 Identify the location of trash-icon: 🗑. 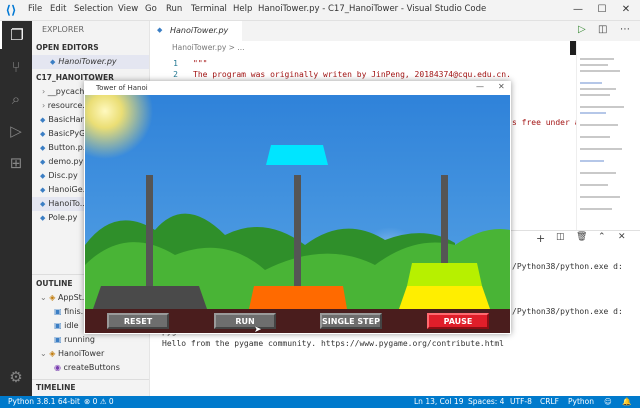
(581, 237).